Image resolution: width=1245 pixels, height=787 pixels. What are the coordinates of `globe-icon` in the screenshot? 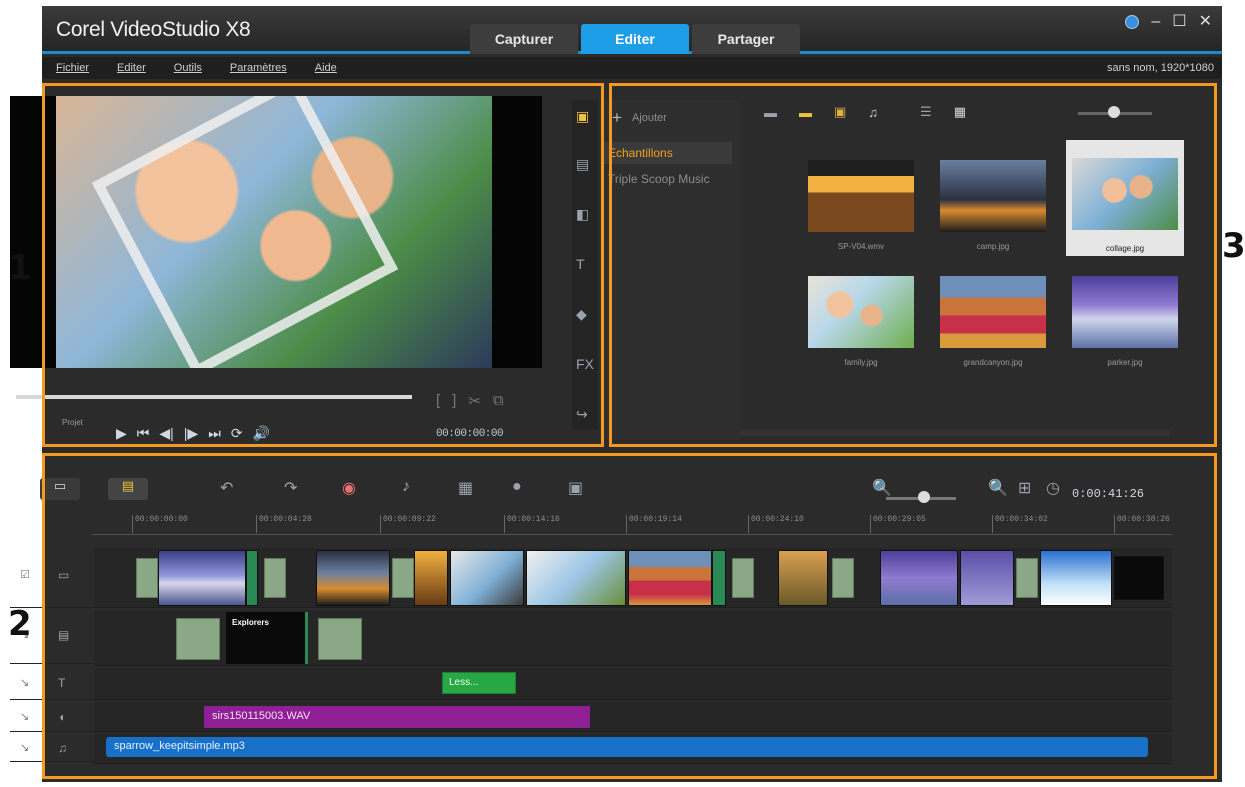 It's located at (1132, 22).